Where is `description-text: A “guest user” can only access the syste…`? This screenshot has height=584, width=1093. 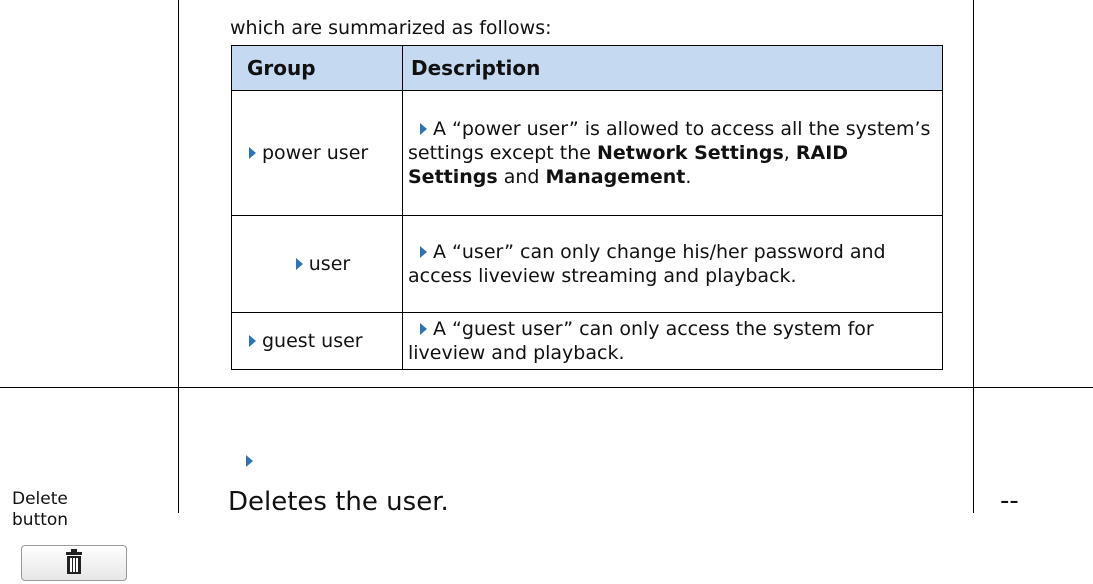 description-text: A “guest user” can only access the syste… is located at coordinates (641, 341).